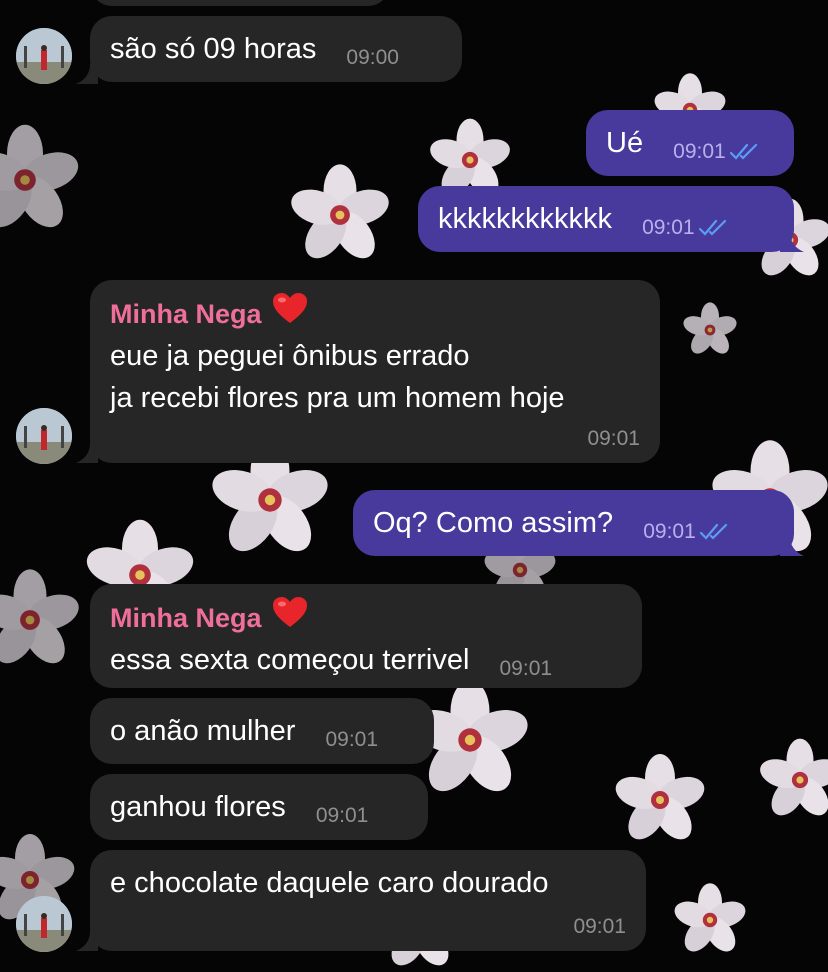  What do you see at coordinates (213, 49) in the screenshot?
I see `message-text: são só 09 horas` at bounding box center [213, 49].